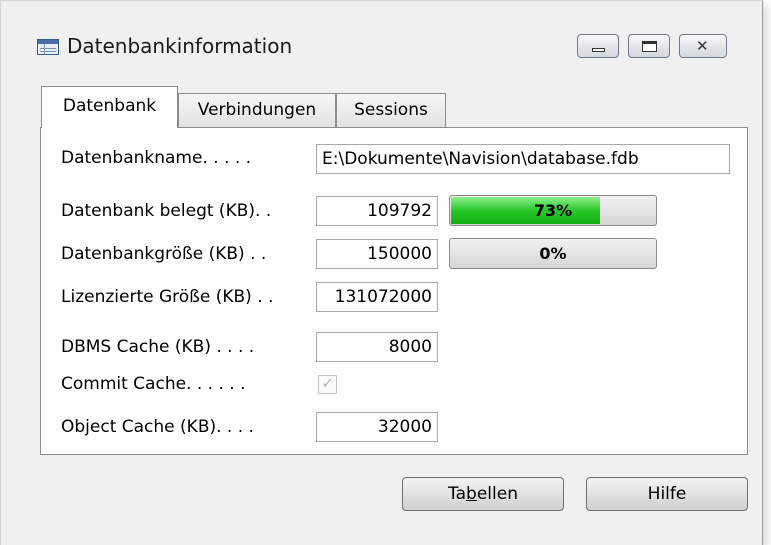  I want to click on commit-cache-label: Commit Cache. . . . . ., so click(153, 384).